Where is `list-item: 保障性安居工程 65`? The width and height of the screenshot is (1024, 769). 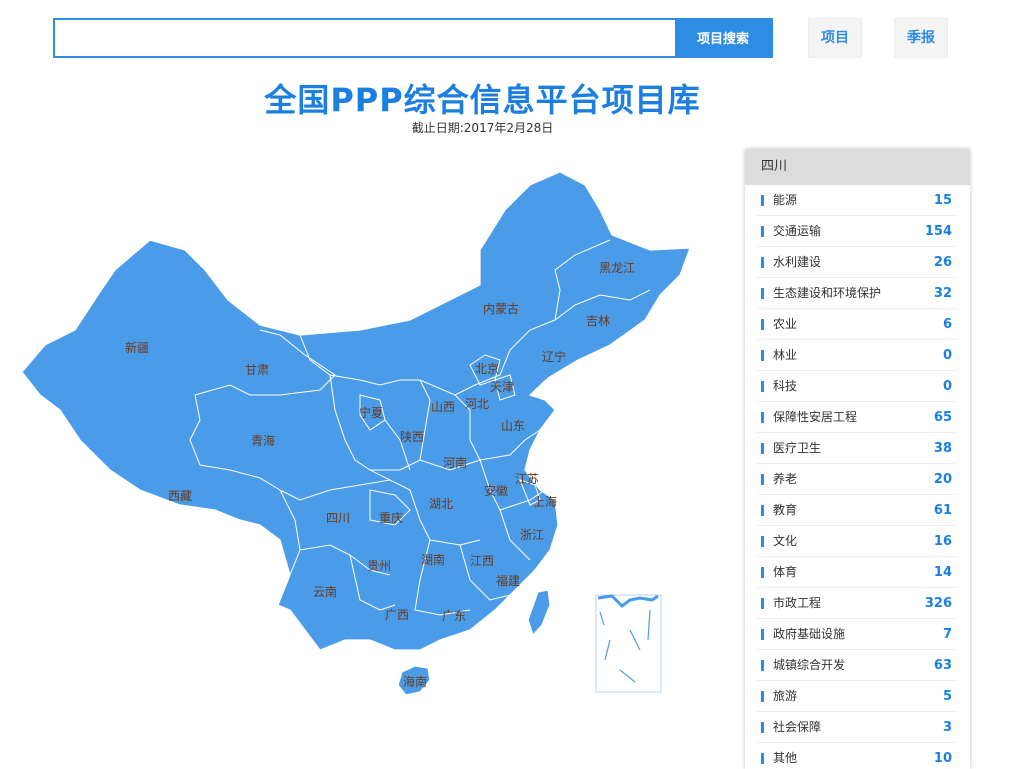
list-item: 保障性安居工程 65 is located at coordinates (857, 417).